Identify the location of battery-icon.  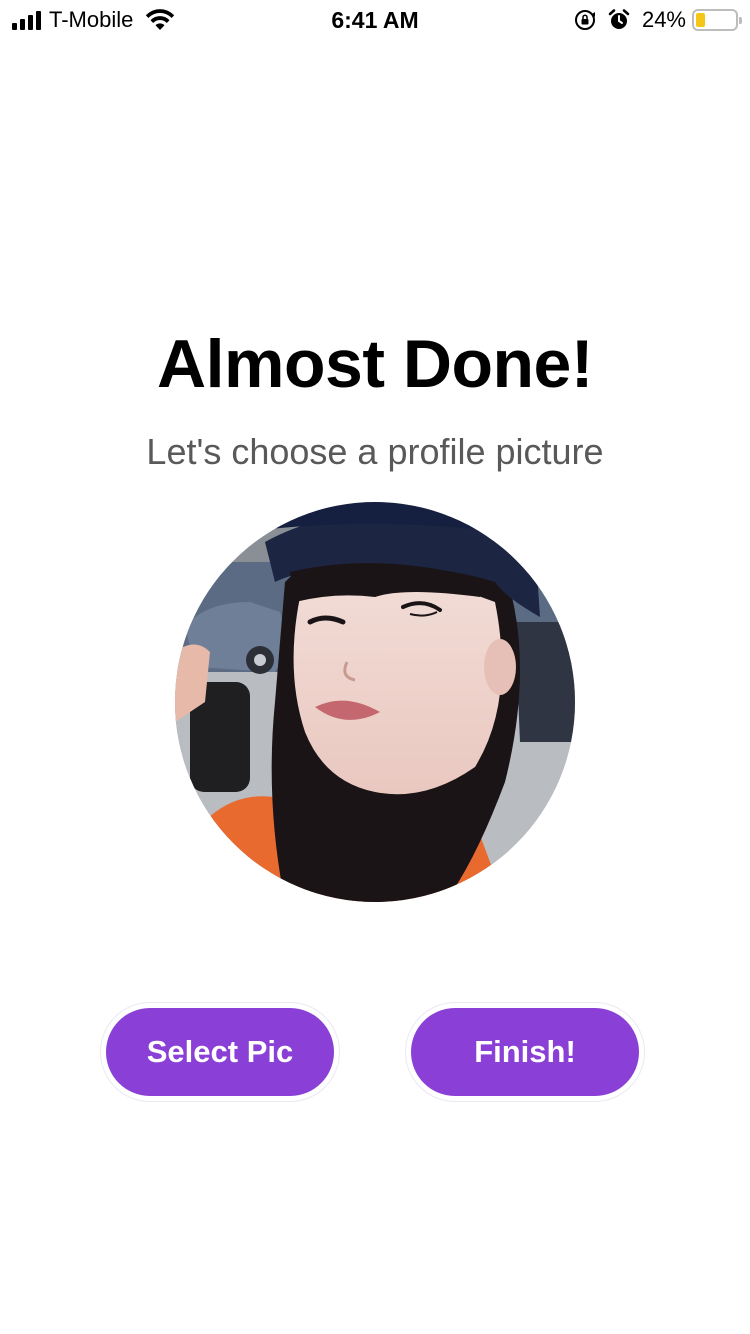
(717, 20).